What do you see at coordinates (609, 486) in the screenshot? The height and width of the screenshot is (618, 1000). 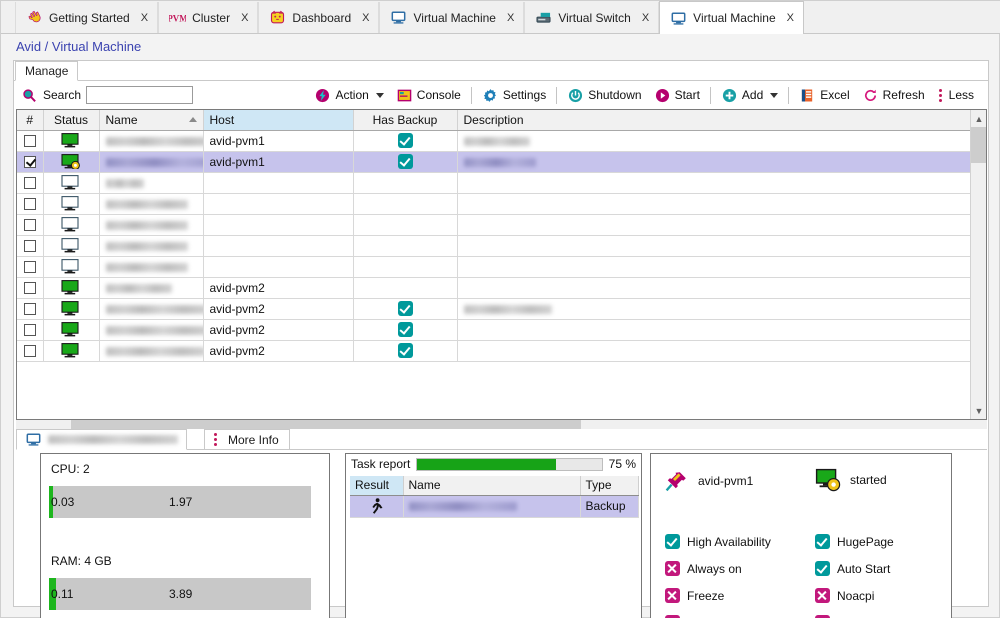 I see `task-column-header-type: Type` at bounding box center [609, 486].